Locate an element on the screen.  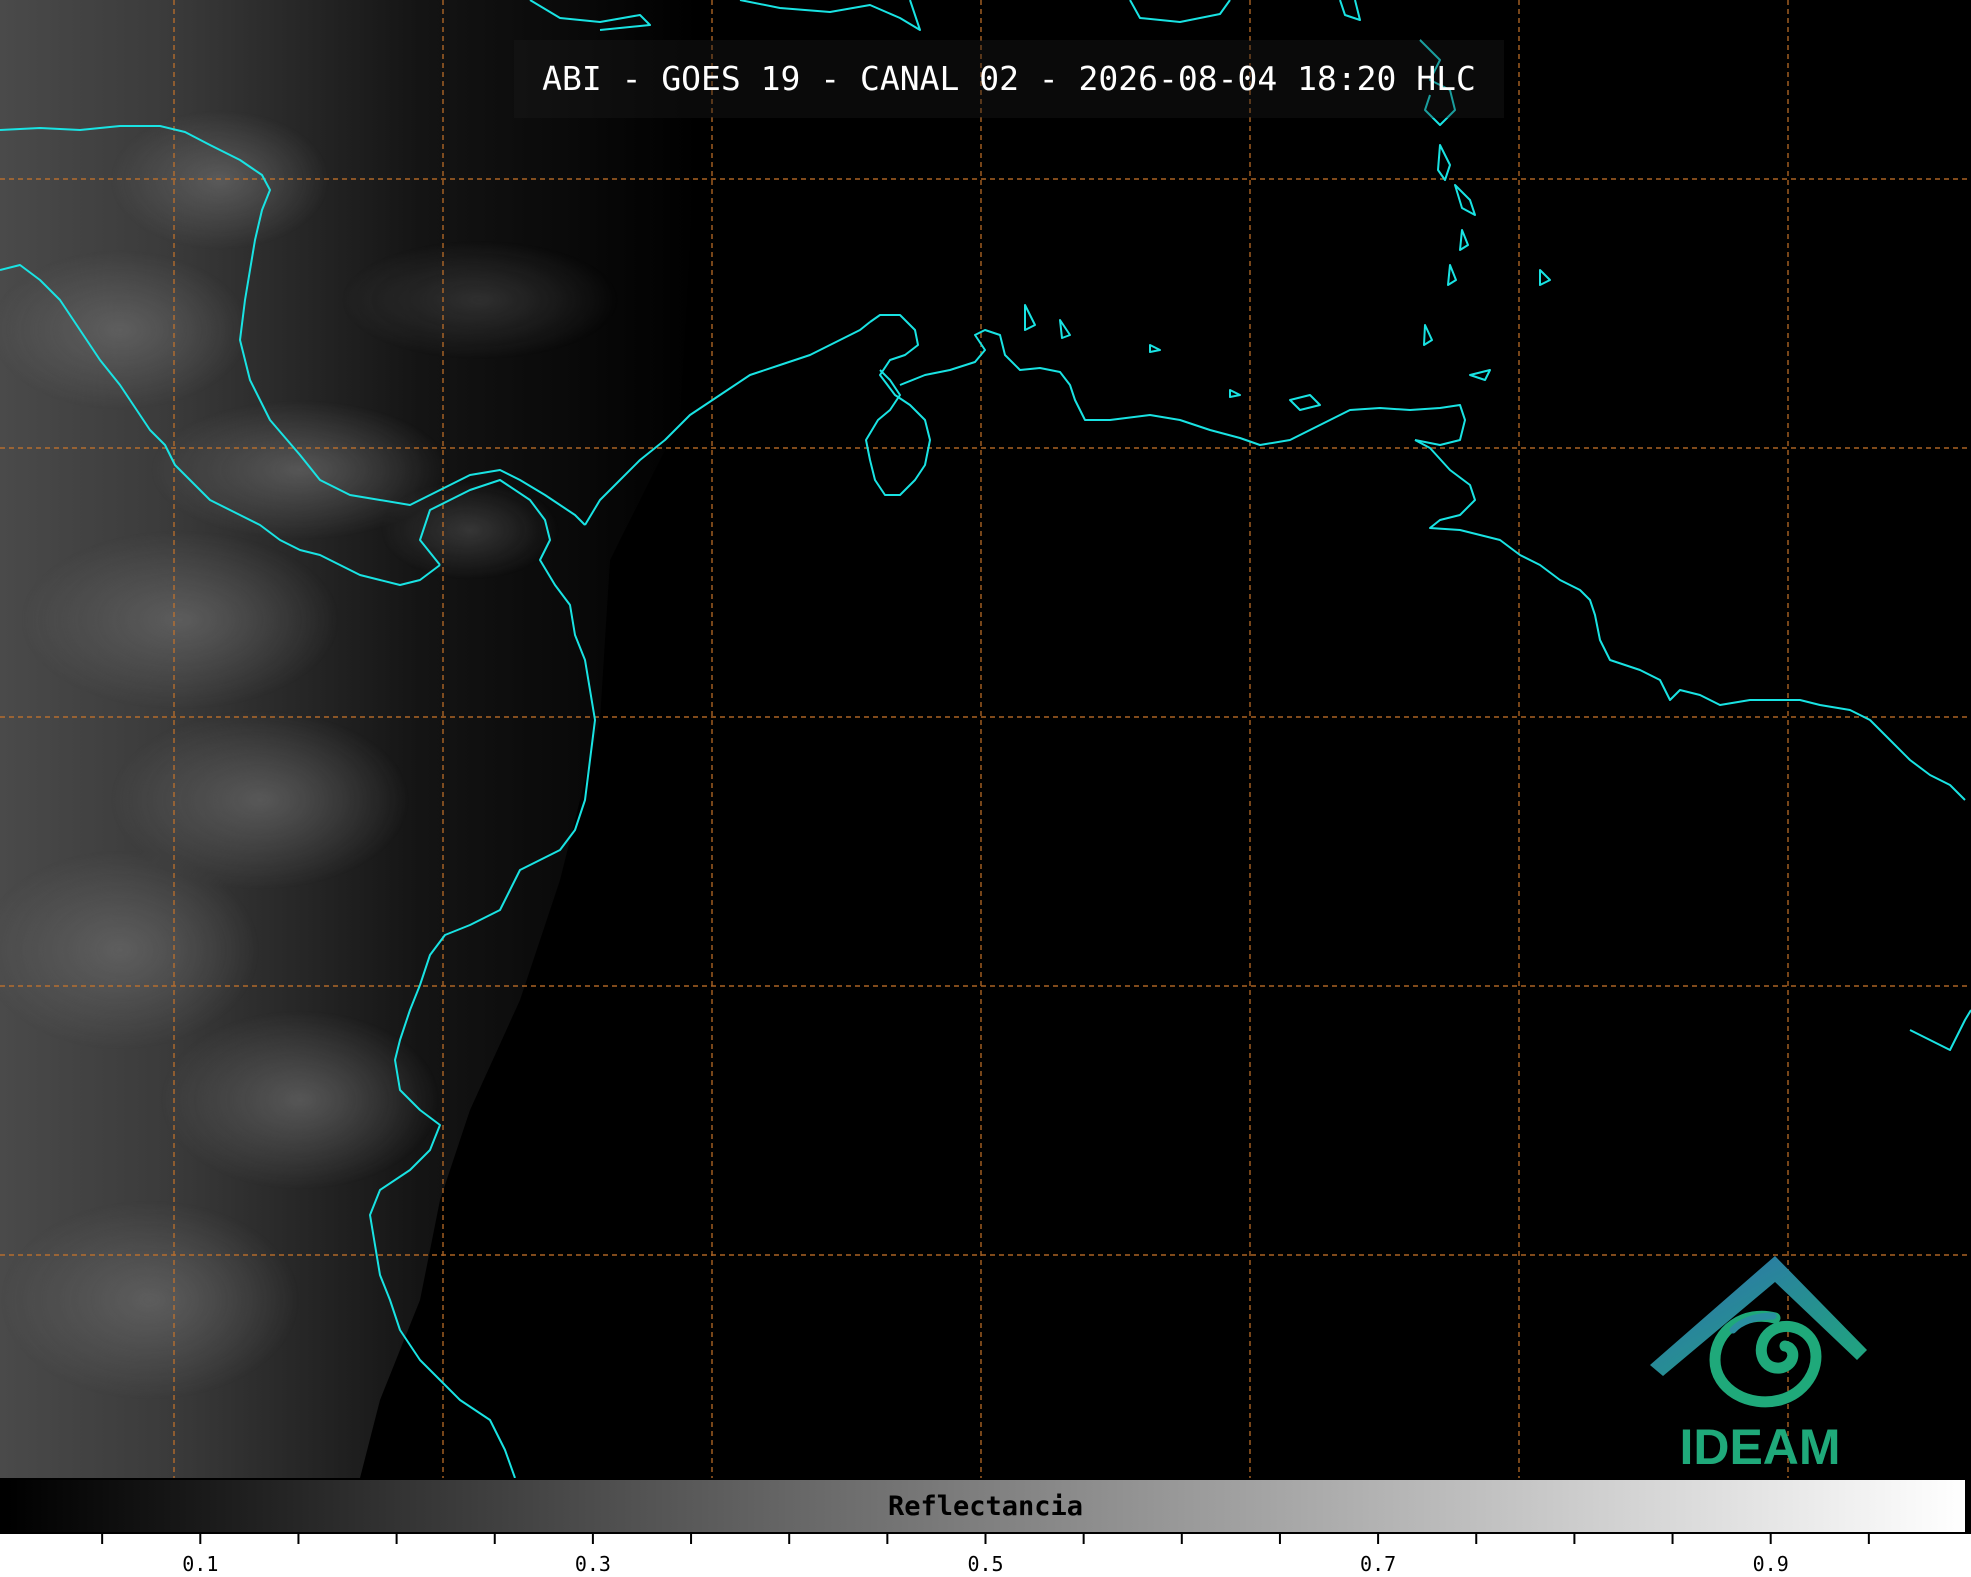
colorbar-label: Reflectancia is located at coordinates (985, 1506).